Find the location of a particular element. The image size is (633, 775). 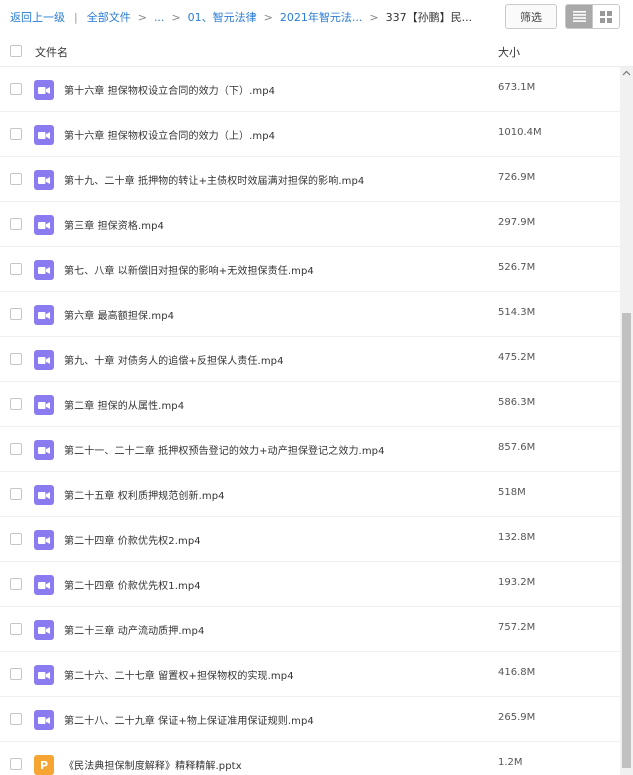

file-row: 第二章 担保的从属性.mp4 586.3M is located at coordinates (310, 404).